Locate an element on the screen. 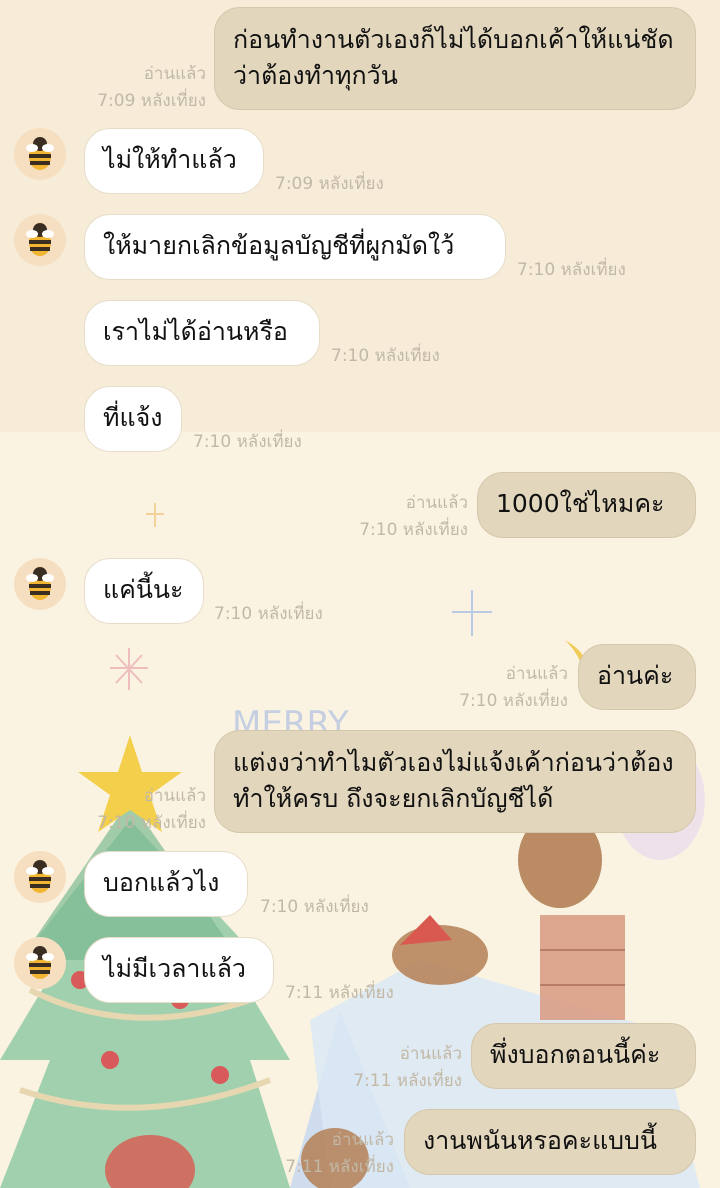 The image size is (720, 1188). message-bubble-in: ที่แจ้ง is located at coordinates (133, 419).